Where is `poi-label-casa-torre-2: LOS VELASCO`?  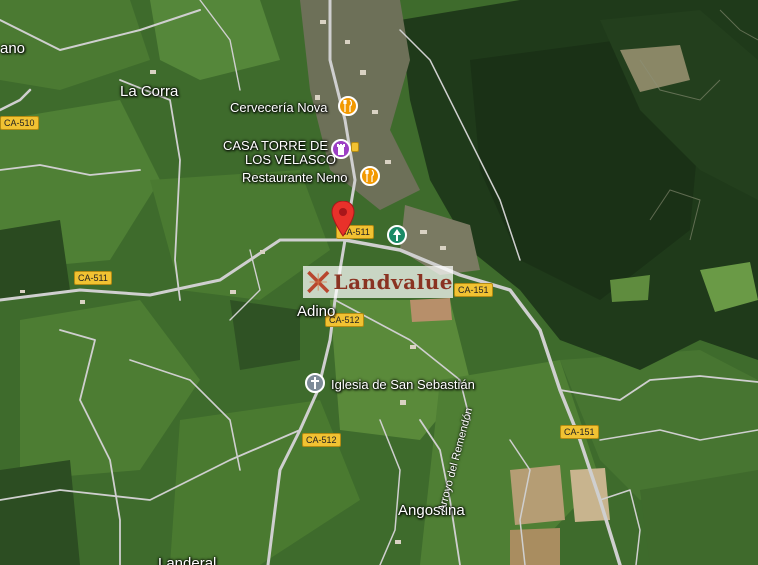 poi-label-casa-torre-2: LOS VELASCO is located at coordinates (290, 159).